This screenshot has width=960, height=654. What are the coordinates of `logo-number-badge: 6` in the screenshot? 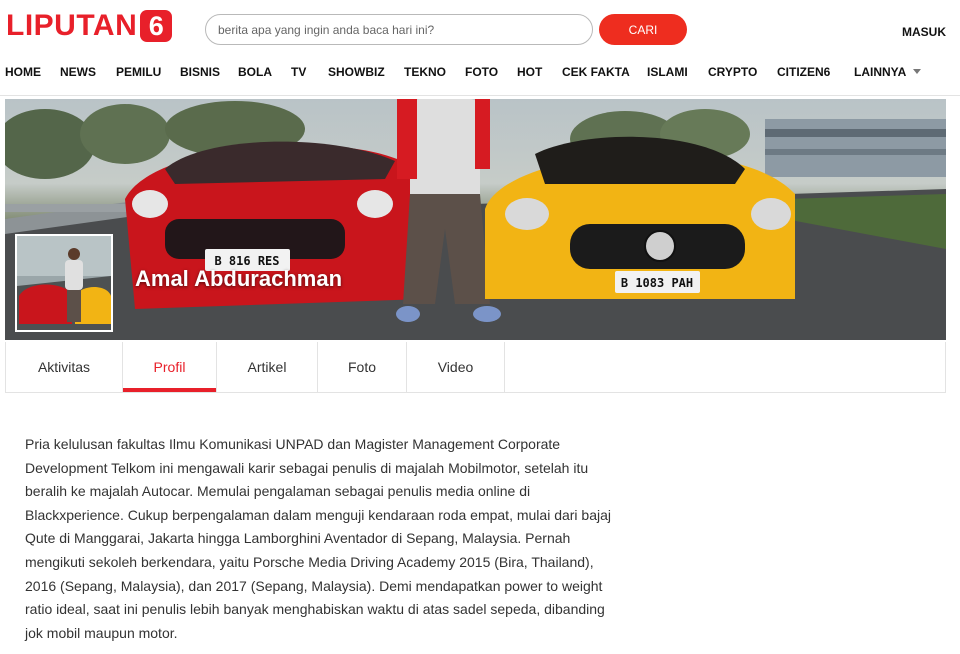 It's located at (156, 26).